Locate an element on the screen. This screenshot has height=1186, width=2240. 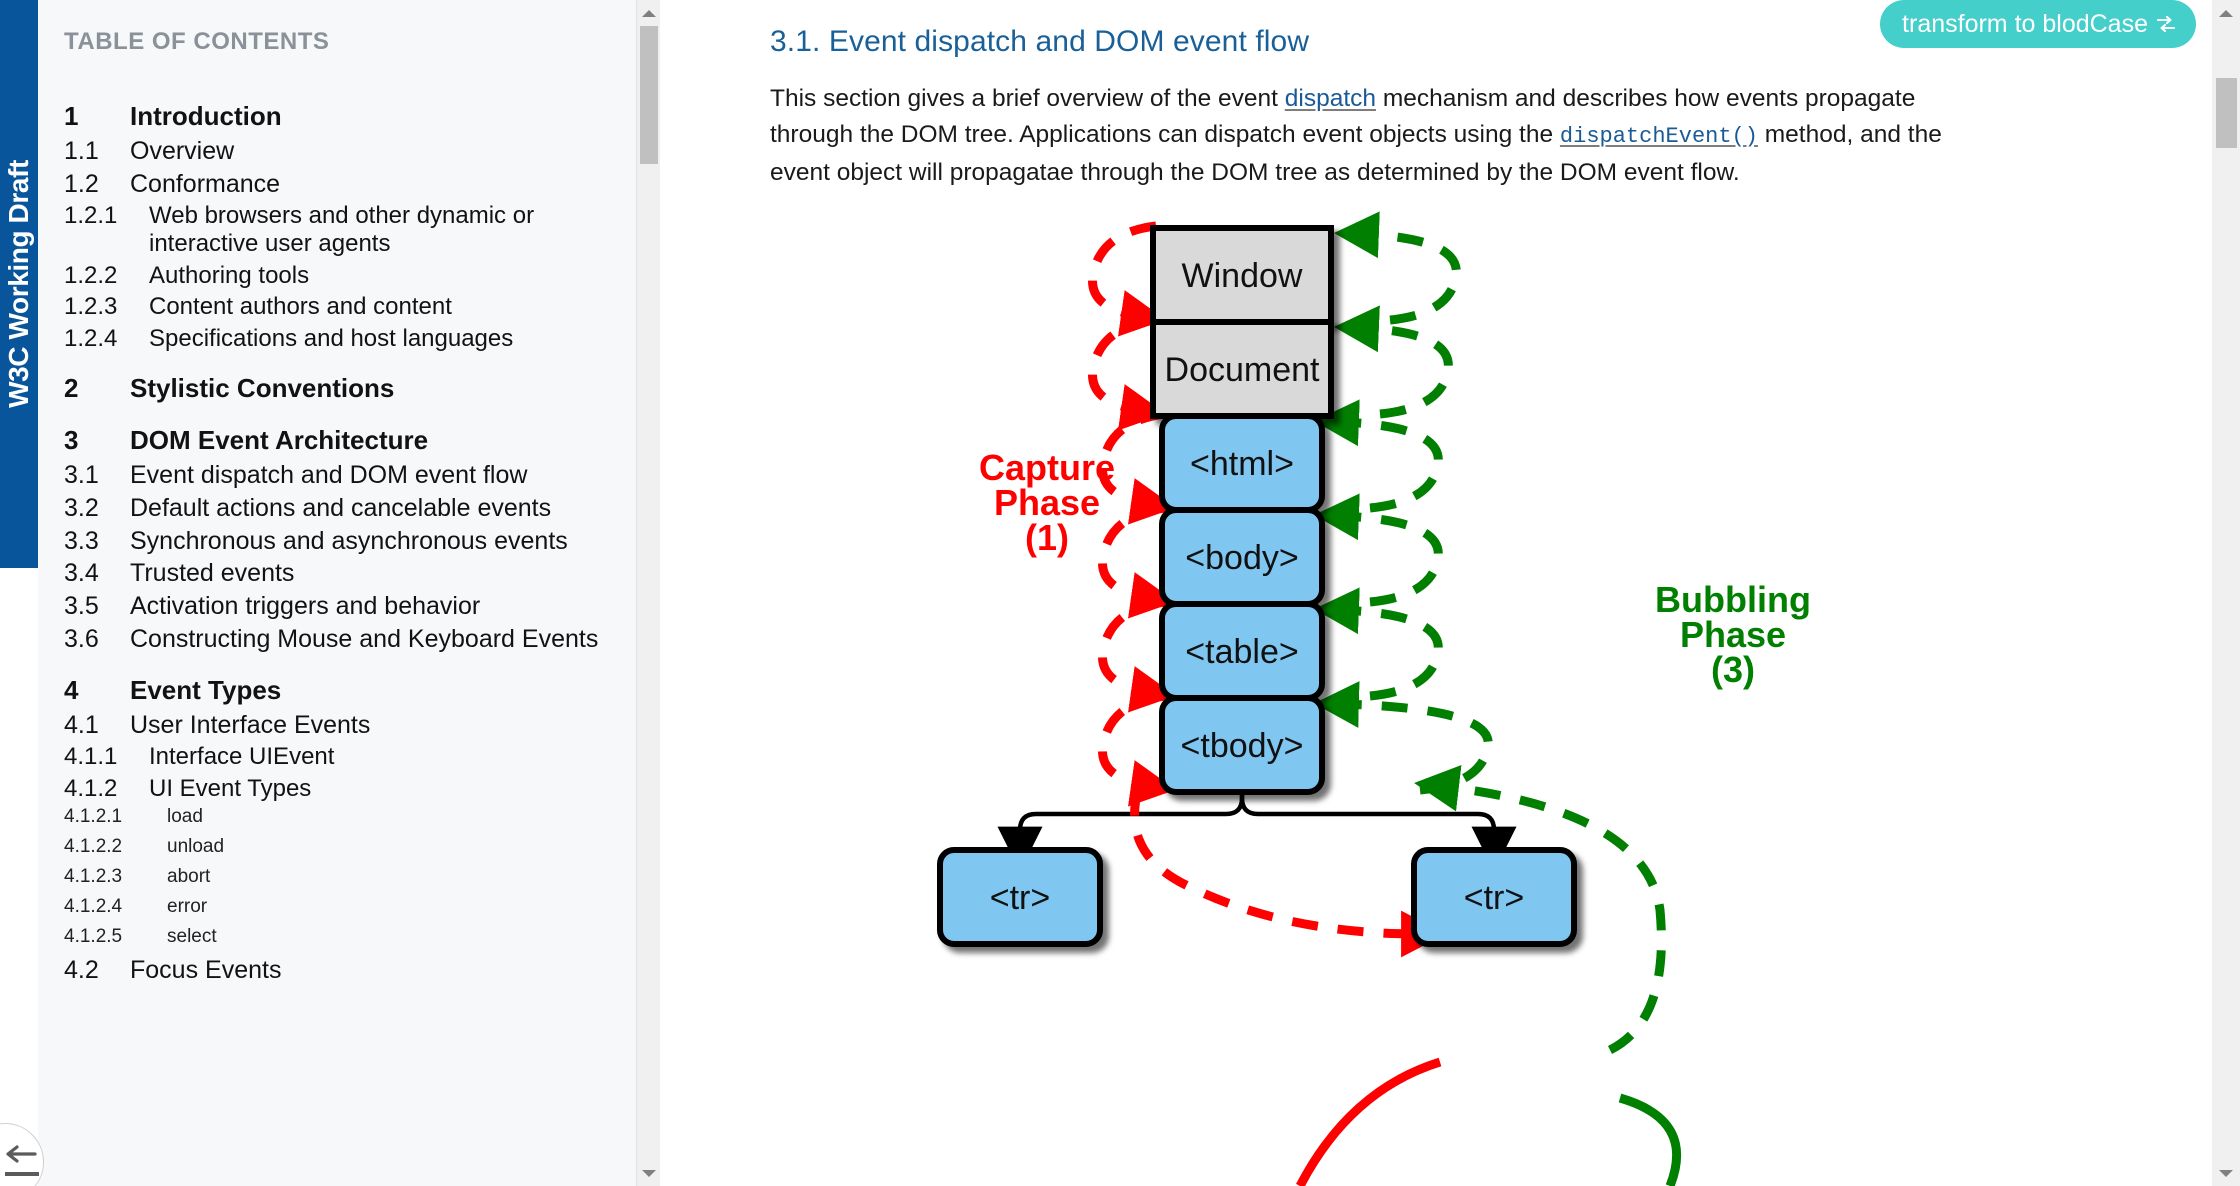
toc-item-label: abort is located at coordinates (189, 877).